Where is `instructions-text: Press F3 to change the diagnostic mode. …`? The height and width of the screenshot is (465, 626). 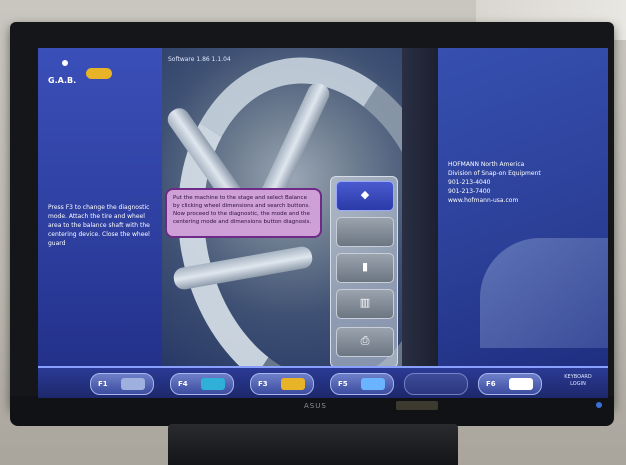 instructions-text: Press F3 to change the diagnostic mode. … is located at coordinates (99, 225).